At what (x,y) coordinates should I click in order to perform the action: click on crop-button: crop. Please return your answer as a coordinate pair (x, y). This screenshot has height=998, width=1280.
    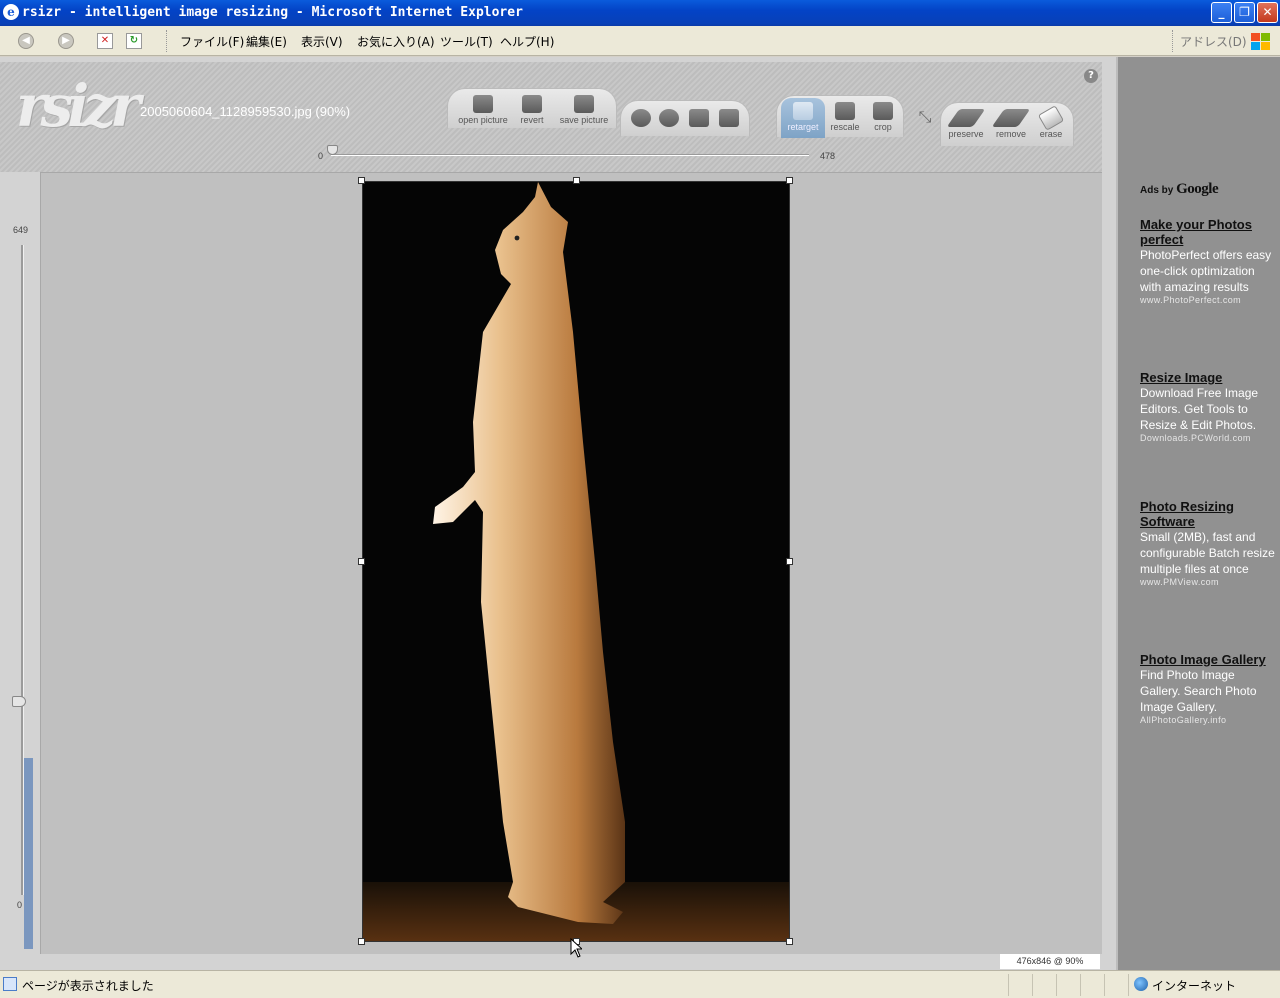
    Looking at the image, I should click on (883, 117).